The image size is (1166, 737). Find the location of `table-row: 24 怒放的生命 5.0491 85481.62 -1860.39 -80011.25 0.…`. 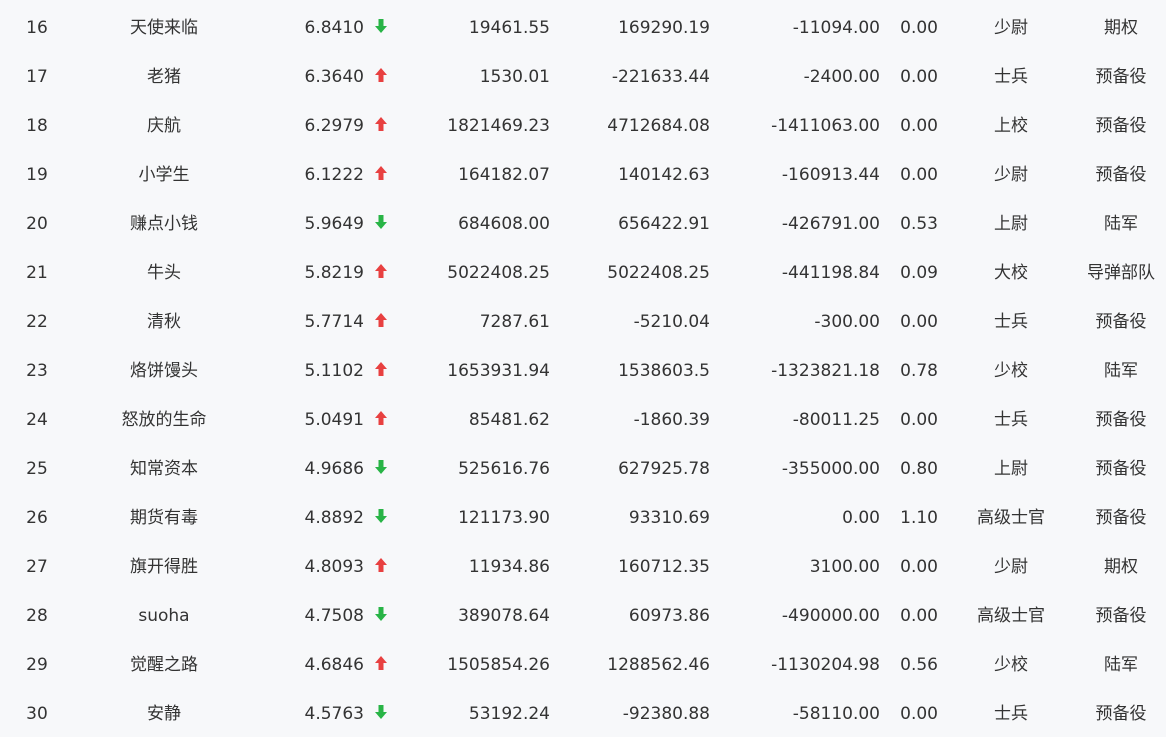

table-row: 24 怒放的生命 5.0491 85481.62 -1860.39 -80011.25 0.… is located at coordinates (583, 420).